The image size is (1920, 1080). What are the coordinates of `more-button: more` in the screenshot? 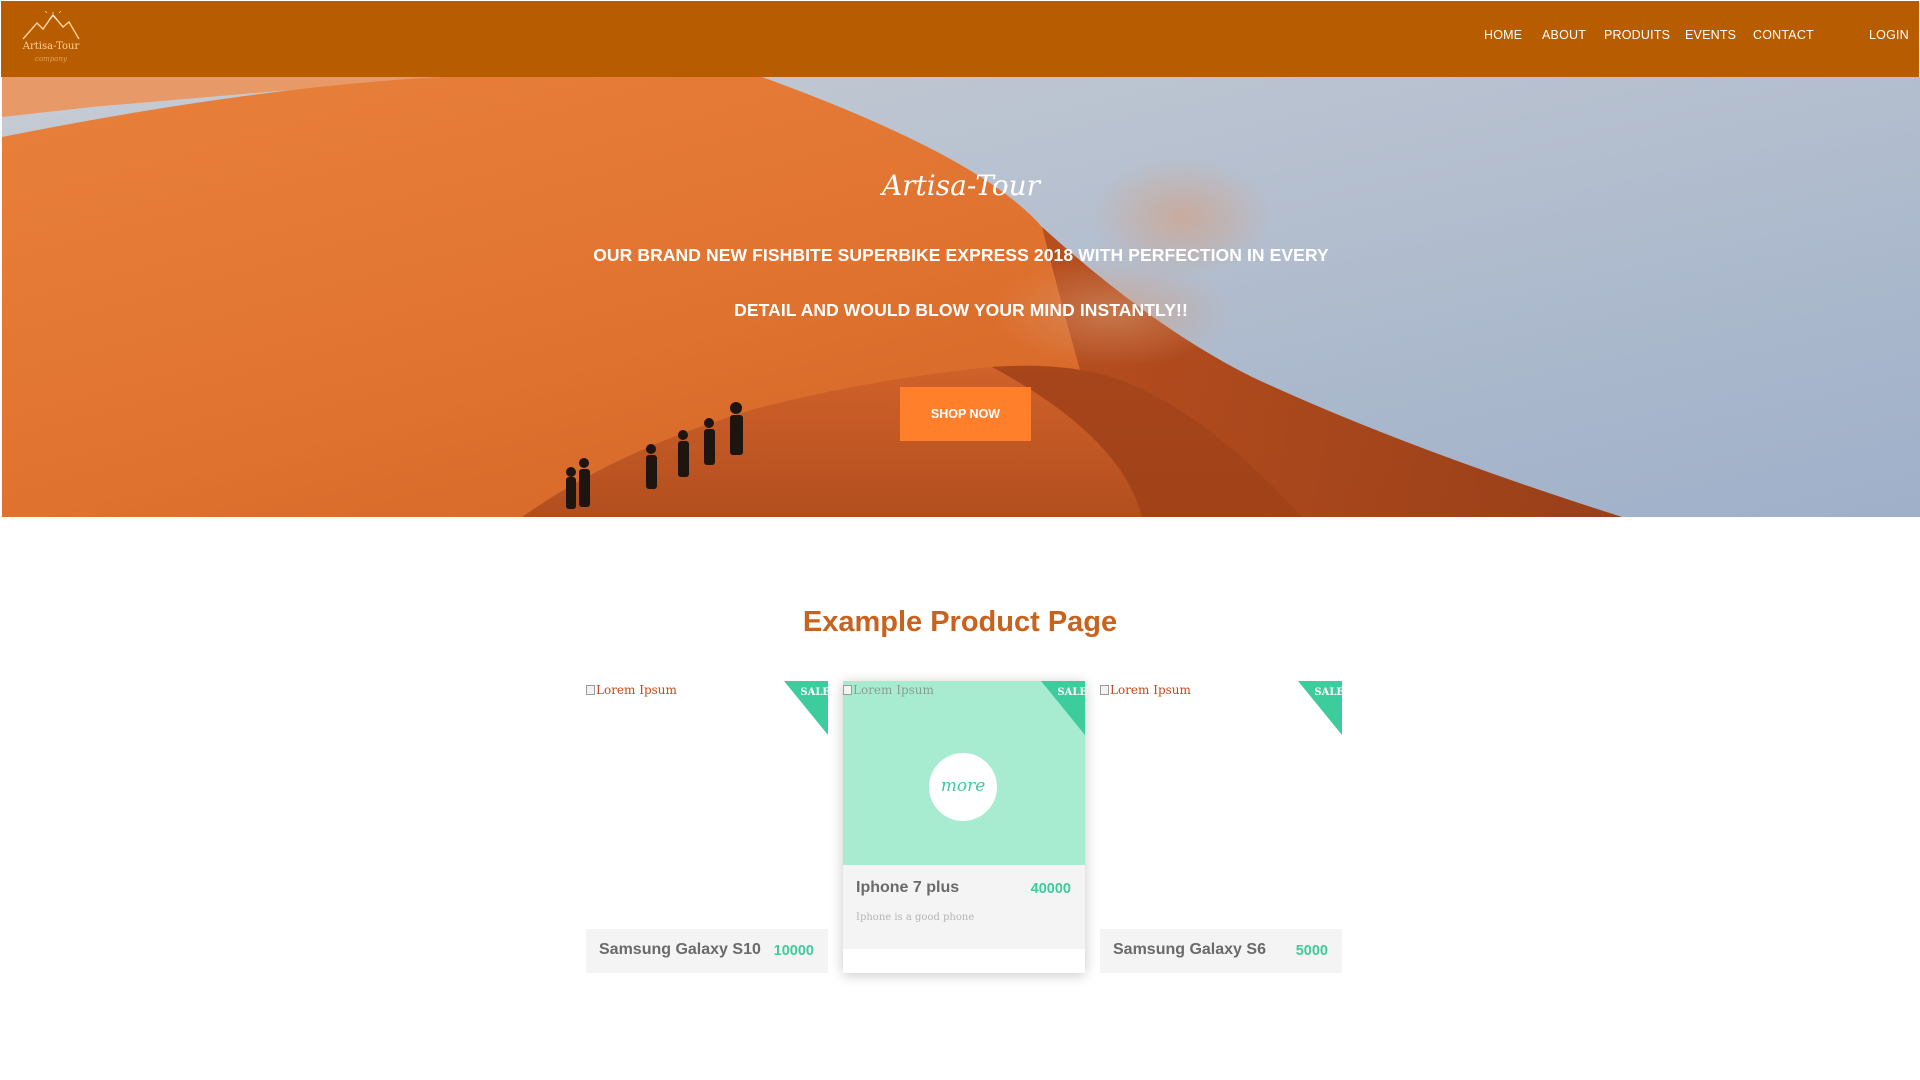 It's located at (963, 787).